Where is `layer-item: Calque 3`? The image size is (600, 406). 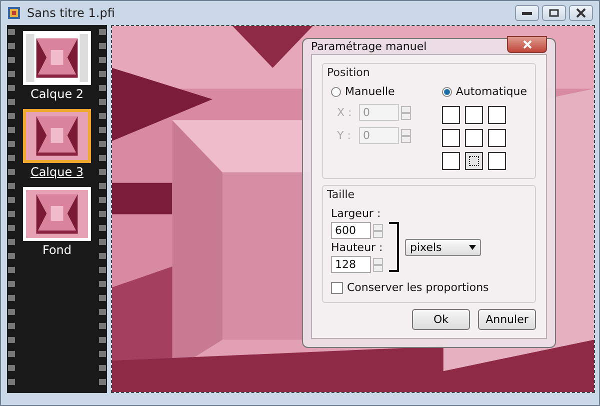 layer-item: Calque 3 is located at coordinates (57, 147).